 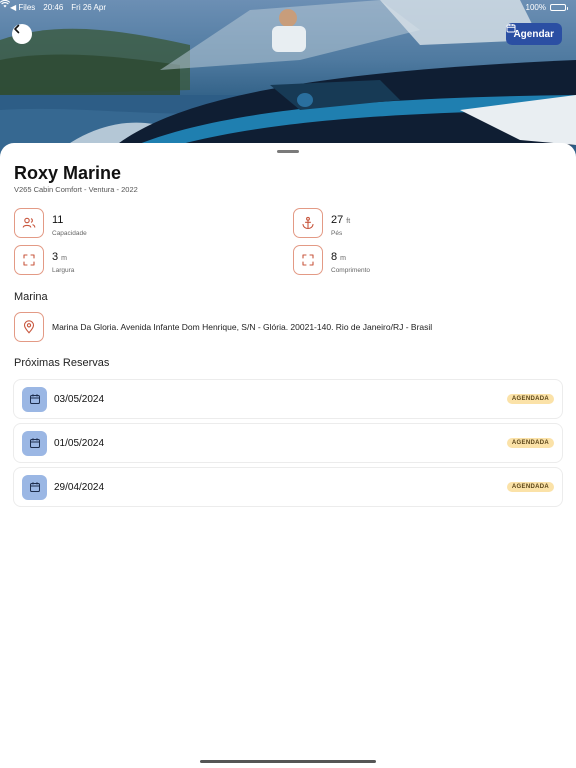 What do you see at coordinates (68, 173) in the screenshot?
I see `boat-name: Roxy Marine` at bounding box center [68, 173].